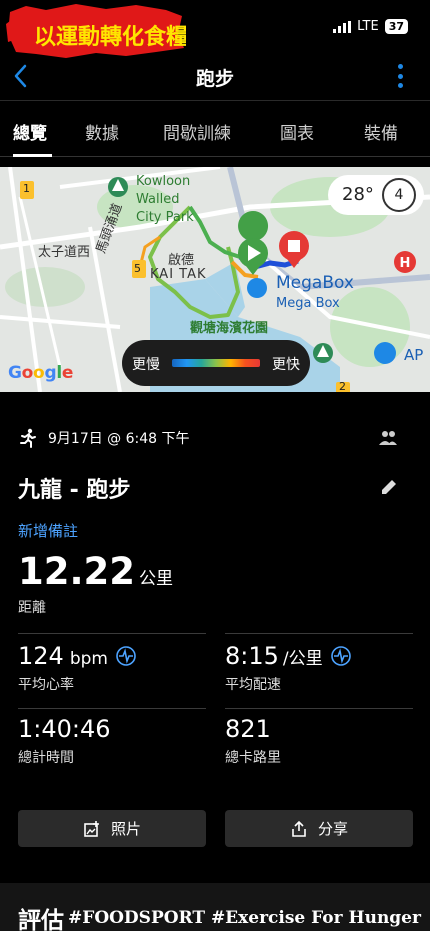  Describe the element at coordinates (414, 355) in the screenshot. I see `map-label-ap: AP` at that location.